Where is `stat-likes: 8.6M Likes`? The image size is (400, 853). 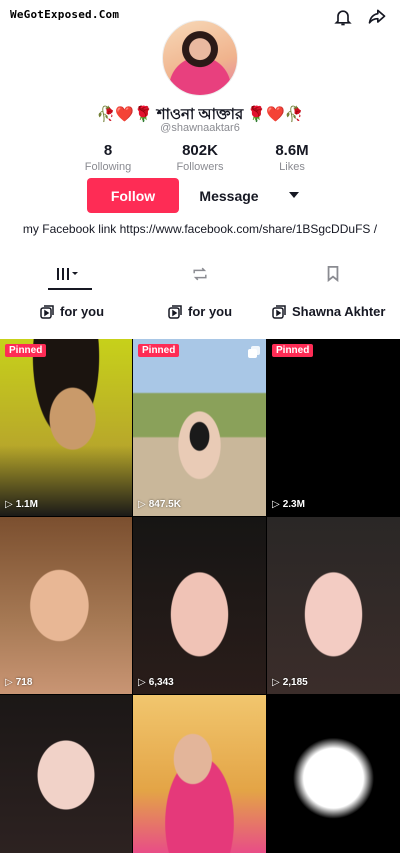
stat-likes: 8.6M Likes is located at coordinates (292, 157).